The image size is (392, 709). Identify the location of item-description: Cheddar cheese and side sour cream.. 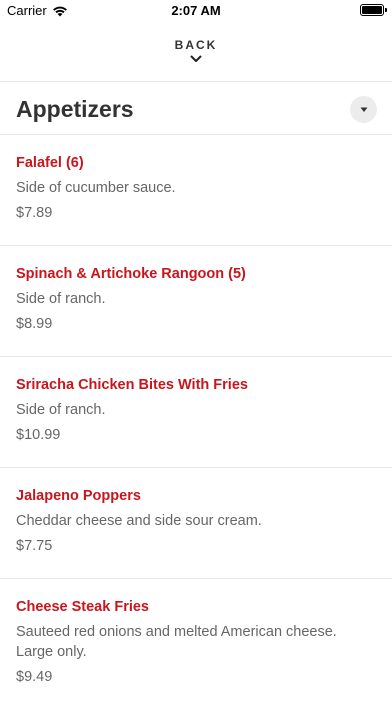
(139, 521).